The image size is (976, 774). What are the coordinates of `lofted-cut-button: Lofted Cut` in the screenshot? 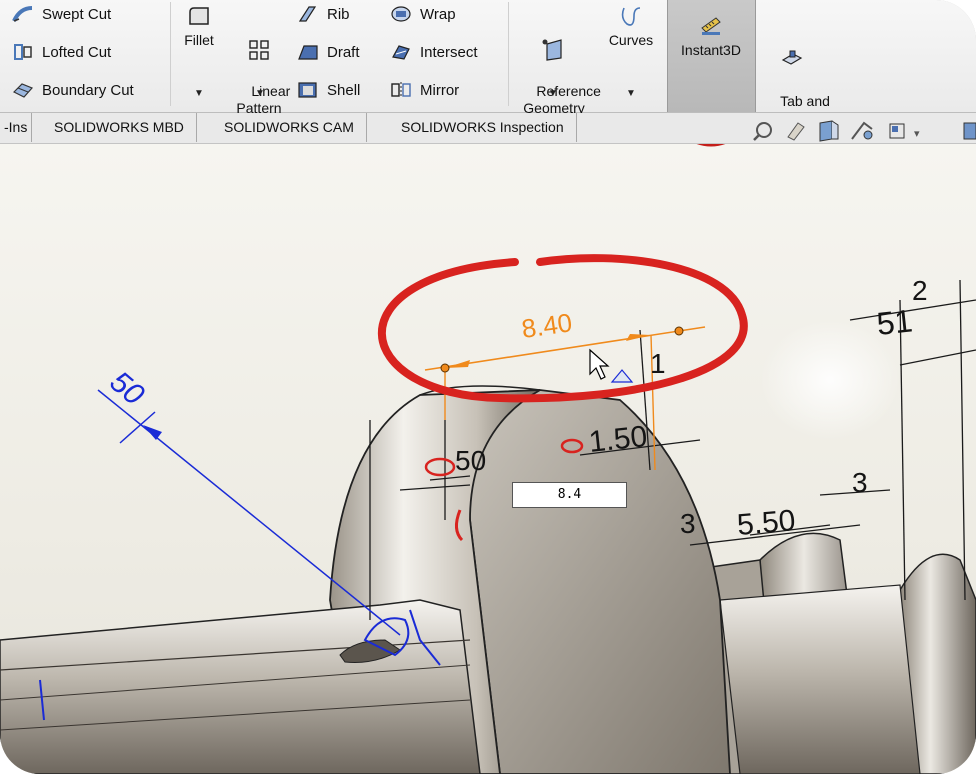 It's located at (61, 52).